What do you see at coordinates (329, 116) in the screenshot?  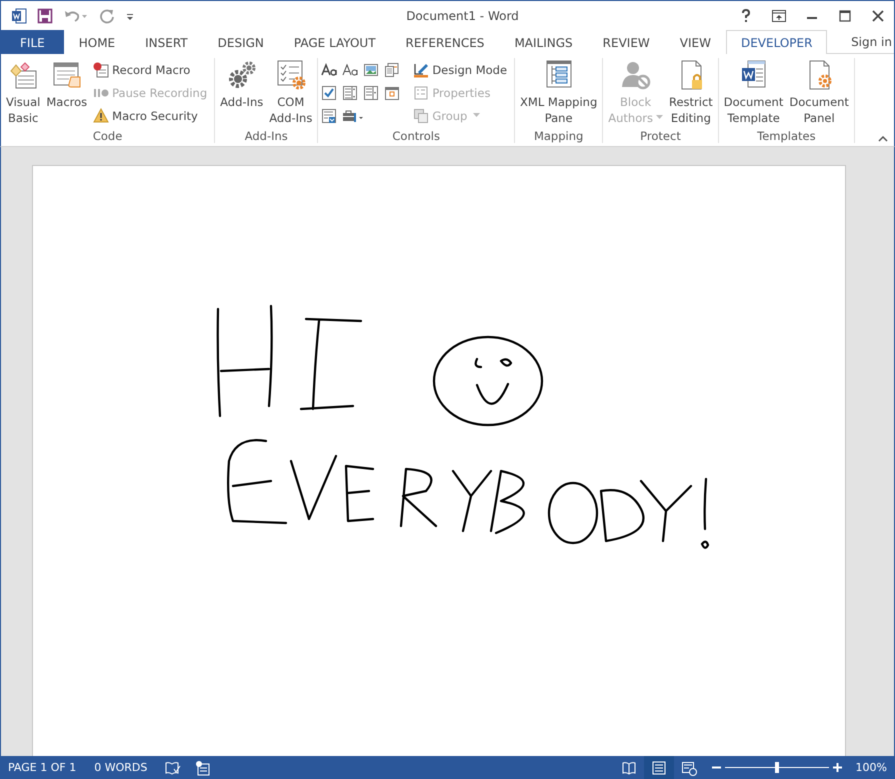 I see `repeating-section-icon` at bounding box center [329, 116].